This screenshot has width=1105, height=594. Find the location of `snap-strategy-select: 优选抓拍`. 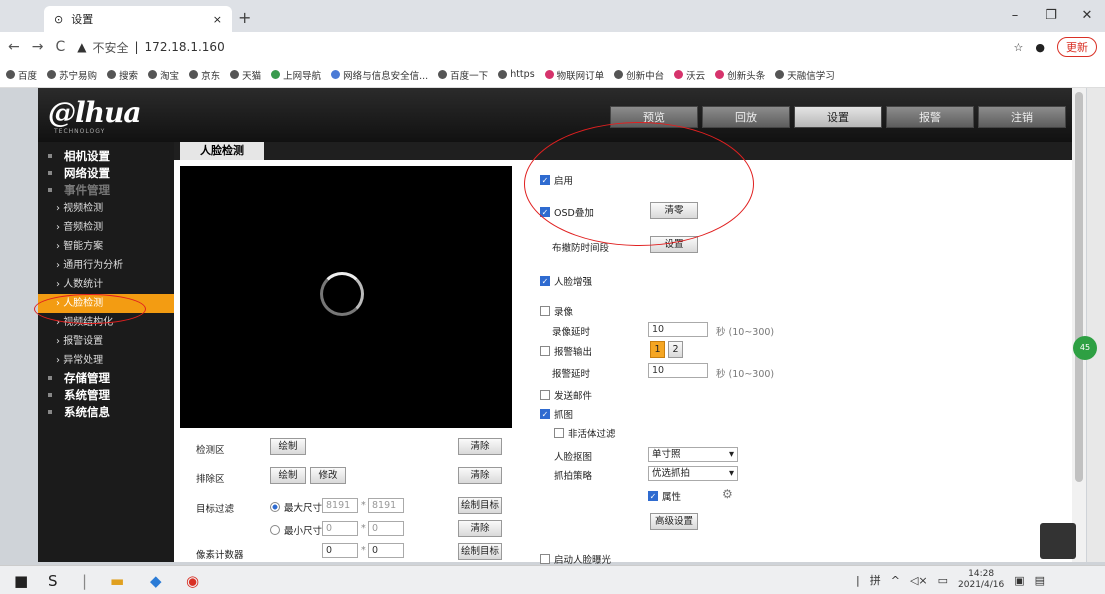

snap-strategy-select: 优选抓拍 is located at coordinates (693, 473).